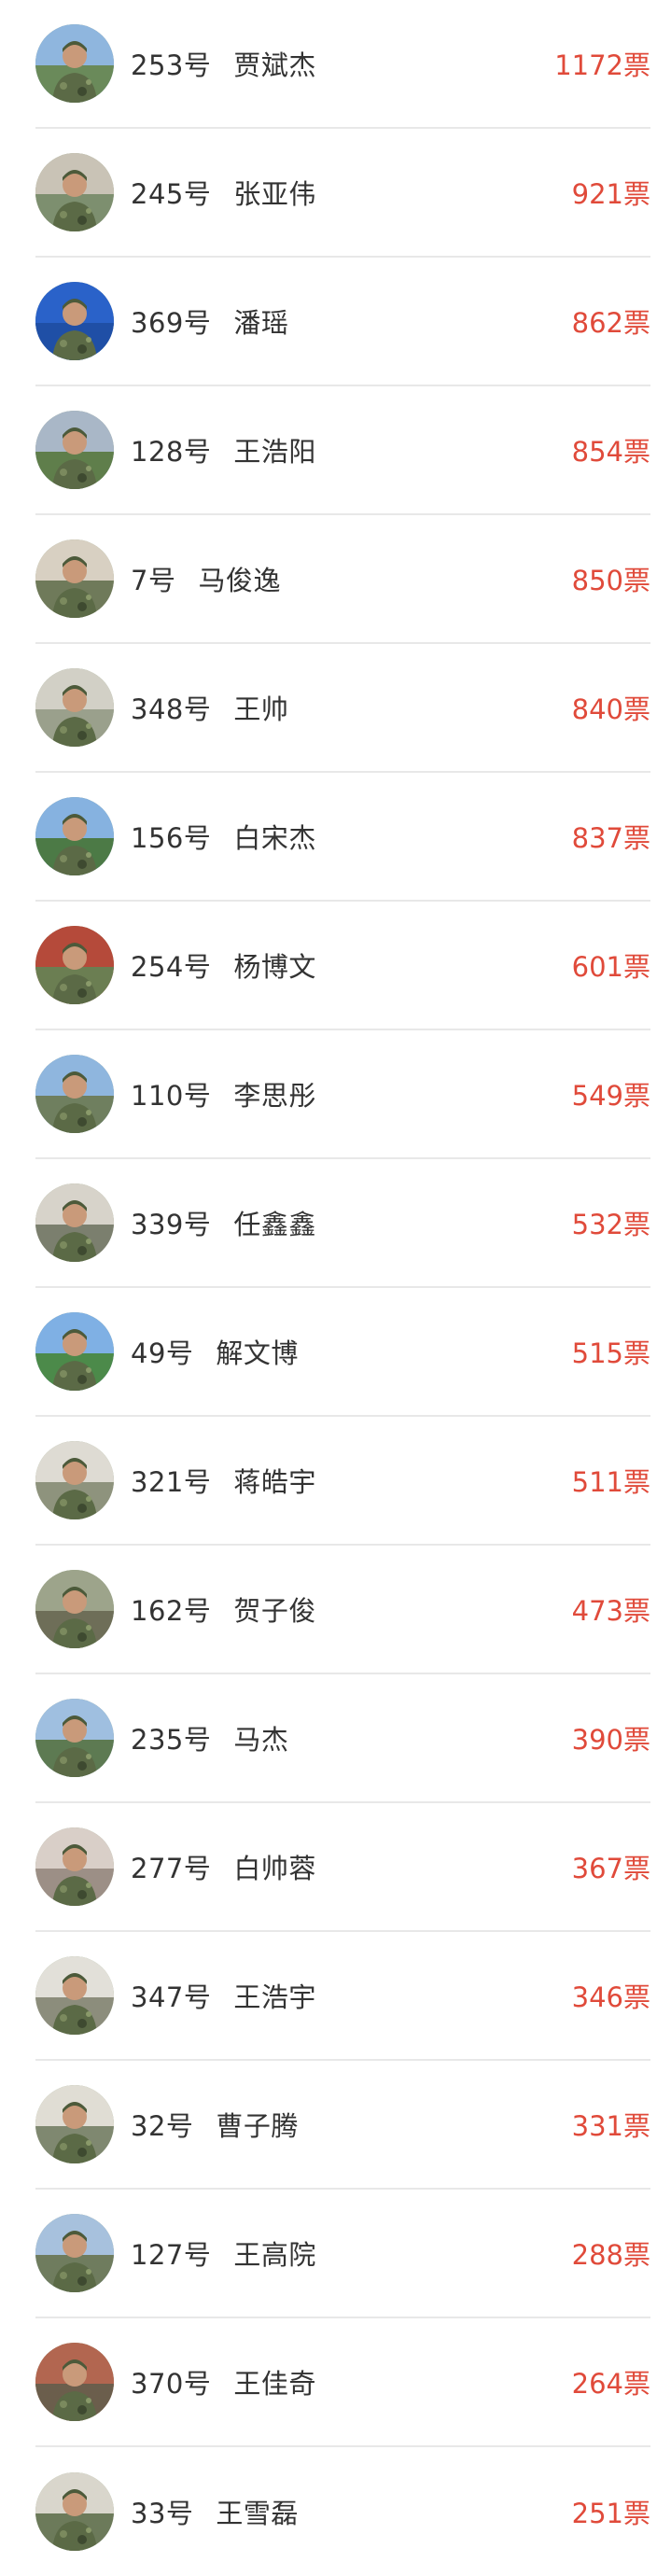 This screenshot has width=671, height=2576. I want to click on contestant-label: 110号 李思彤, so click(223, 1093).